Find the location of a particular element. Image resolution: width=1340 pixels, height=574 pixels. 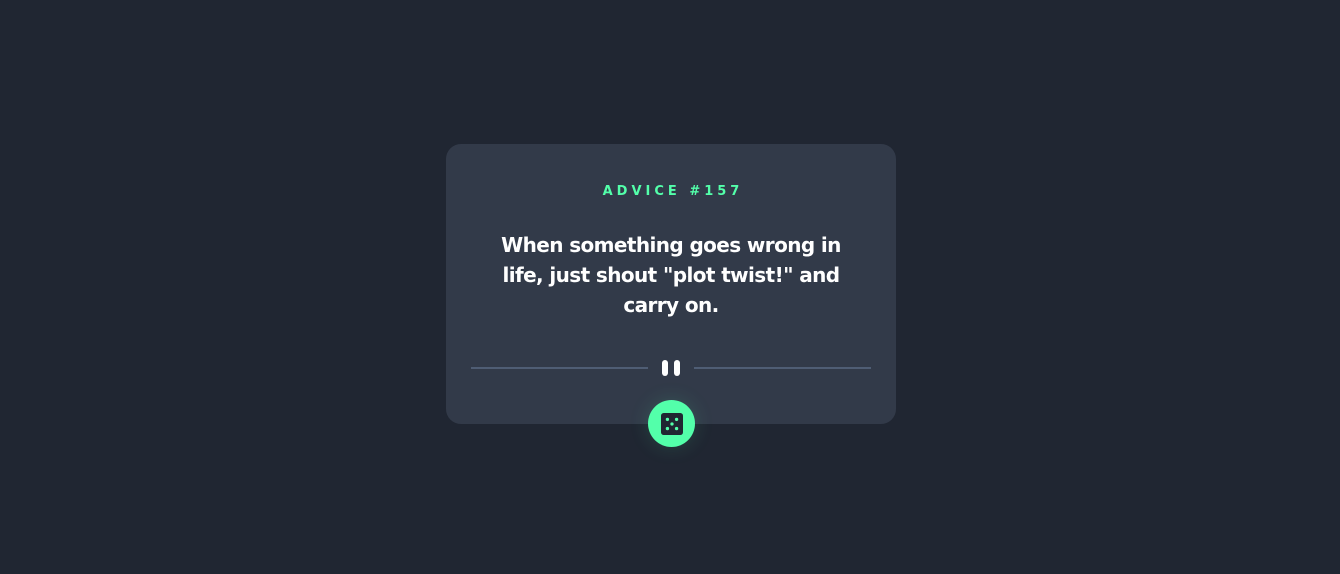

divider-line-right is located at coordinates (782, 368).